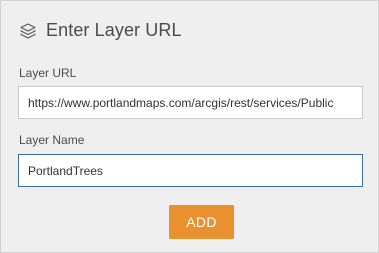 The width and height of the screenshot is (379, 253). What do you see at coordinates (114, 30) in the screenshot?
I see `panel-title: Enter Layer URL` at bounding box center [114, 30].